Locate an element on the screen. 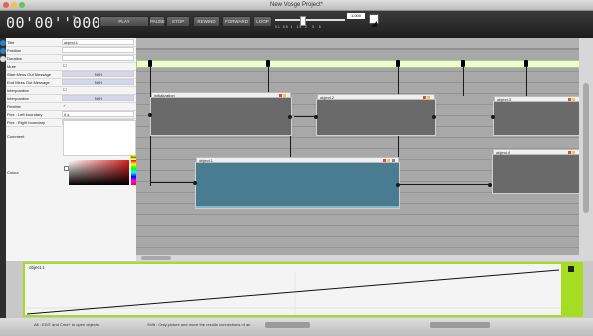 The image size is (593, 336). interpolation-field: N/H is located at coordinates (98, 98).